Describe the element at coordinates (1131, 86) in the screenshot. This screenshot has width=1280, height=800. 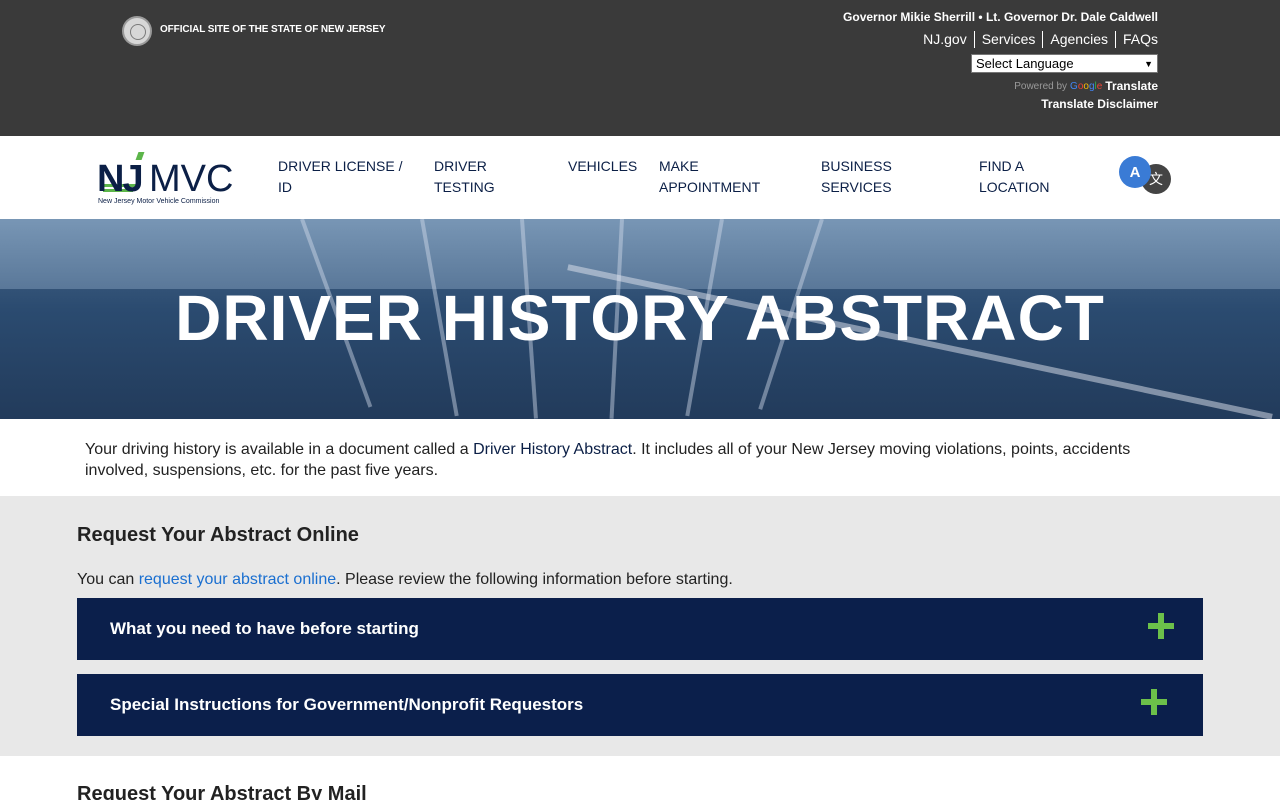
I see `translate-link: Translate` at that location.